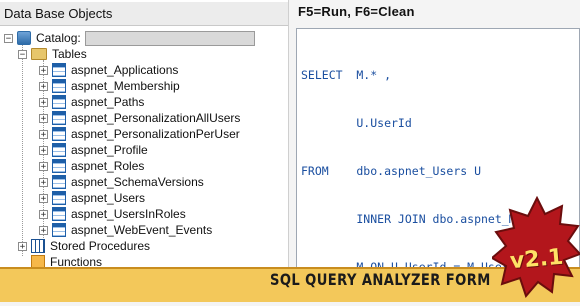 This screenshot has width=580, height=306. What do you see at coordinates (356, 123) in the screenshot?
I see `sql-line: U.UserId` at bounding box center [356, 123].